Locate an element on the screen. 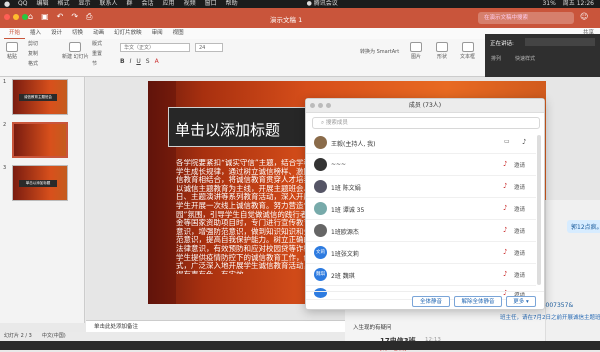 This screenshot has height=352, width=600. meeting-indicator: ● 腾讯会议 is located at coordinates (322, 4).